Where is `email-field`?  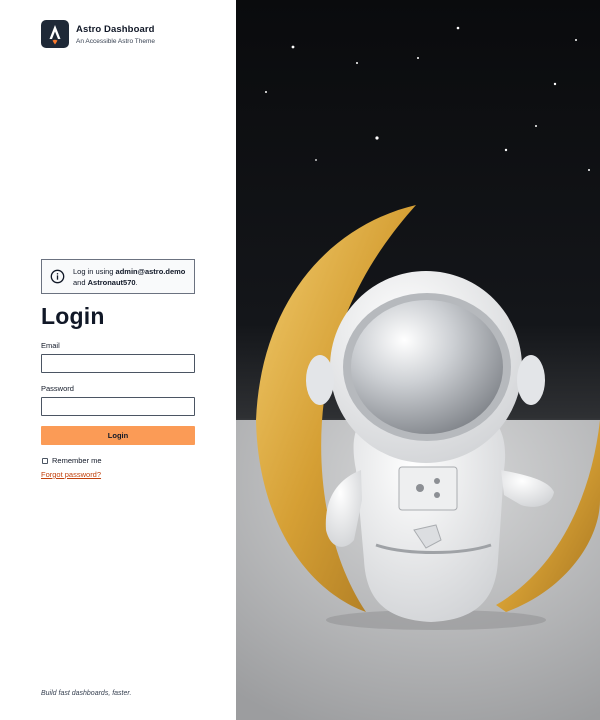
email-field is located at coordinates (118, 363).